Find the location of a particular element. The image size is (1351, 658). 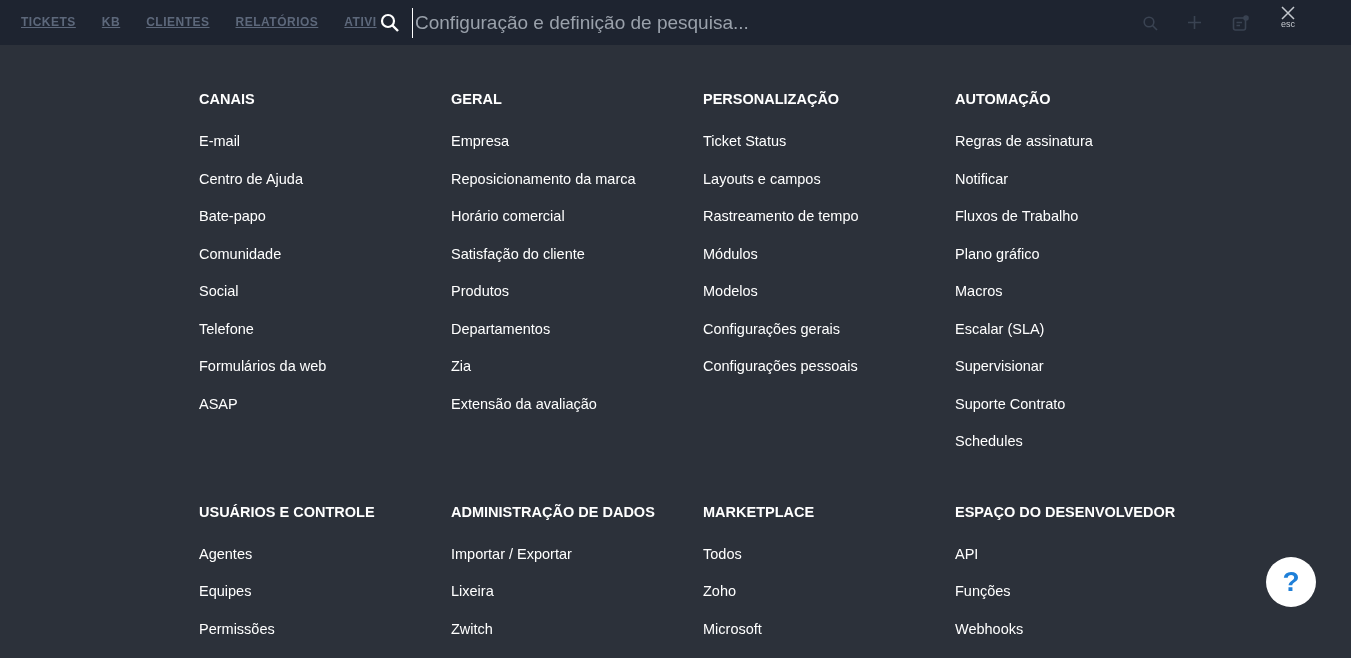

settings-link: ASAP is located at coordinates (218, 403).